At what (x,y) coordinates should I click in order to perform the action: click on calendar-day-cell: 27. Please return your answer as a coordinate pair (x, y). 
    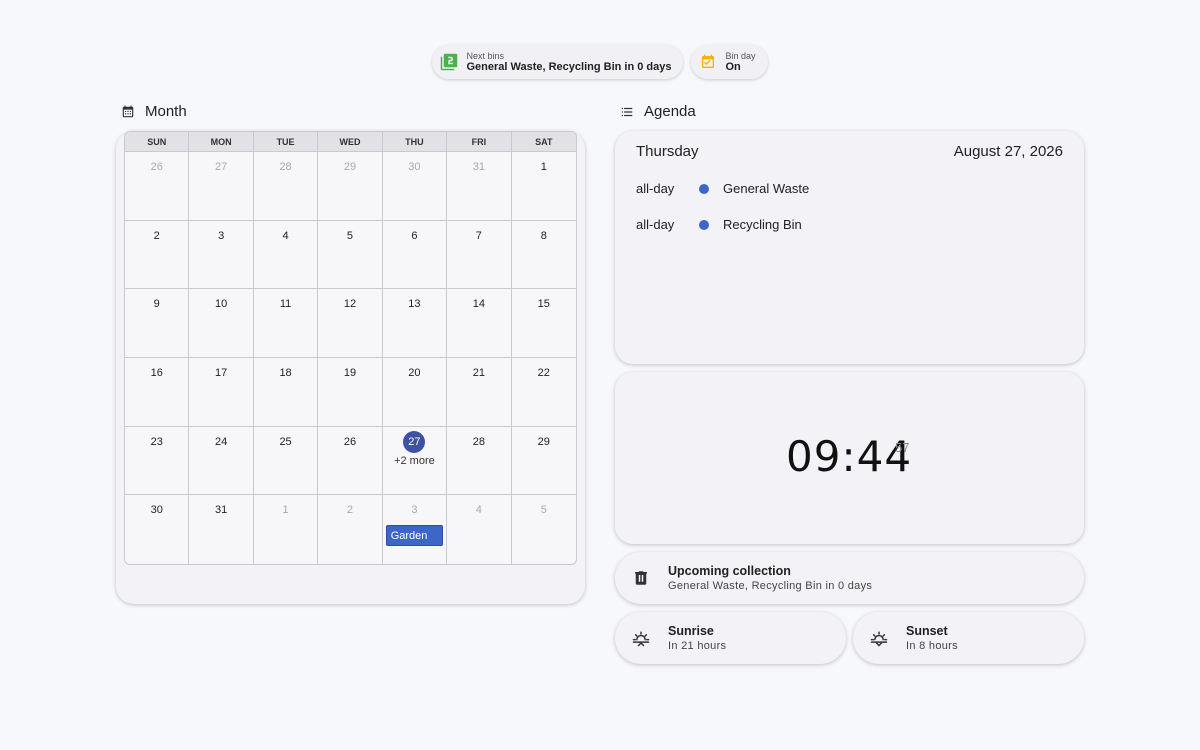
    Looking at the image, I should click on (221, 186).